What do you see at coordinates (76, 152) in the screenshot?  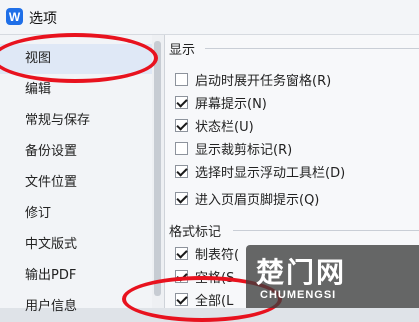 I see `sidebar-item-backup: 备份设置` at bounding box center [76, 152].